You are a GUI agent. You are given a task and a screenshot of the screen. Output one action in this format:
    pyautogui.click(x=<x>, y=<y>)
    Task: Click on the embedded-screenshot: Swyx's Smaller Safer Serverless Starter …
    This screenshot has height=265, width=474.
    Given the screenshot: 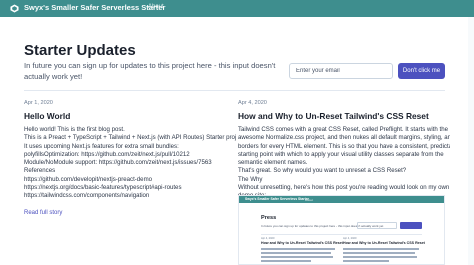 What is the action you would take?
    pyautogui.click(x=341, y=230)
    